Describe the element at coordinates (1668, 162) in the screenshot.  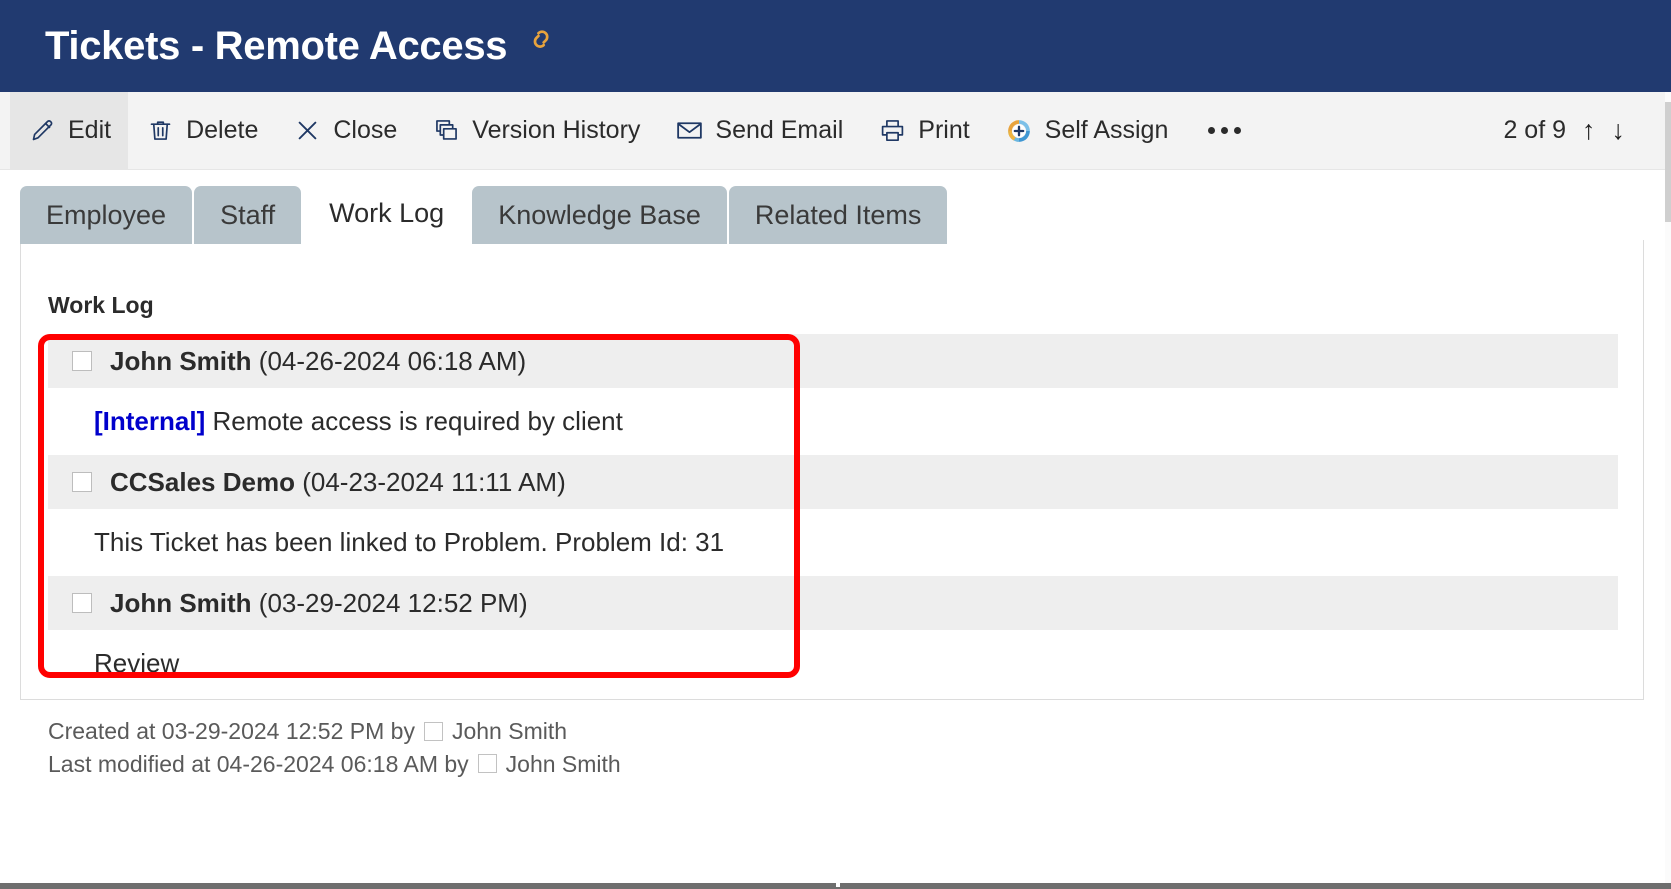
I see `page-scrollbar-thumb` at that location.